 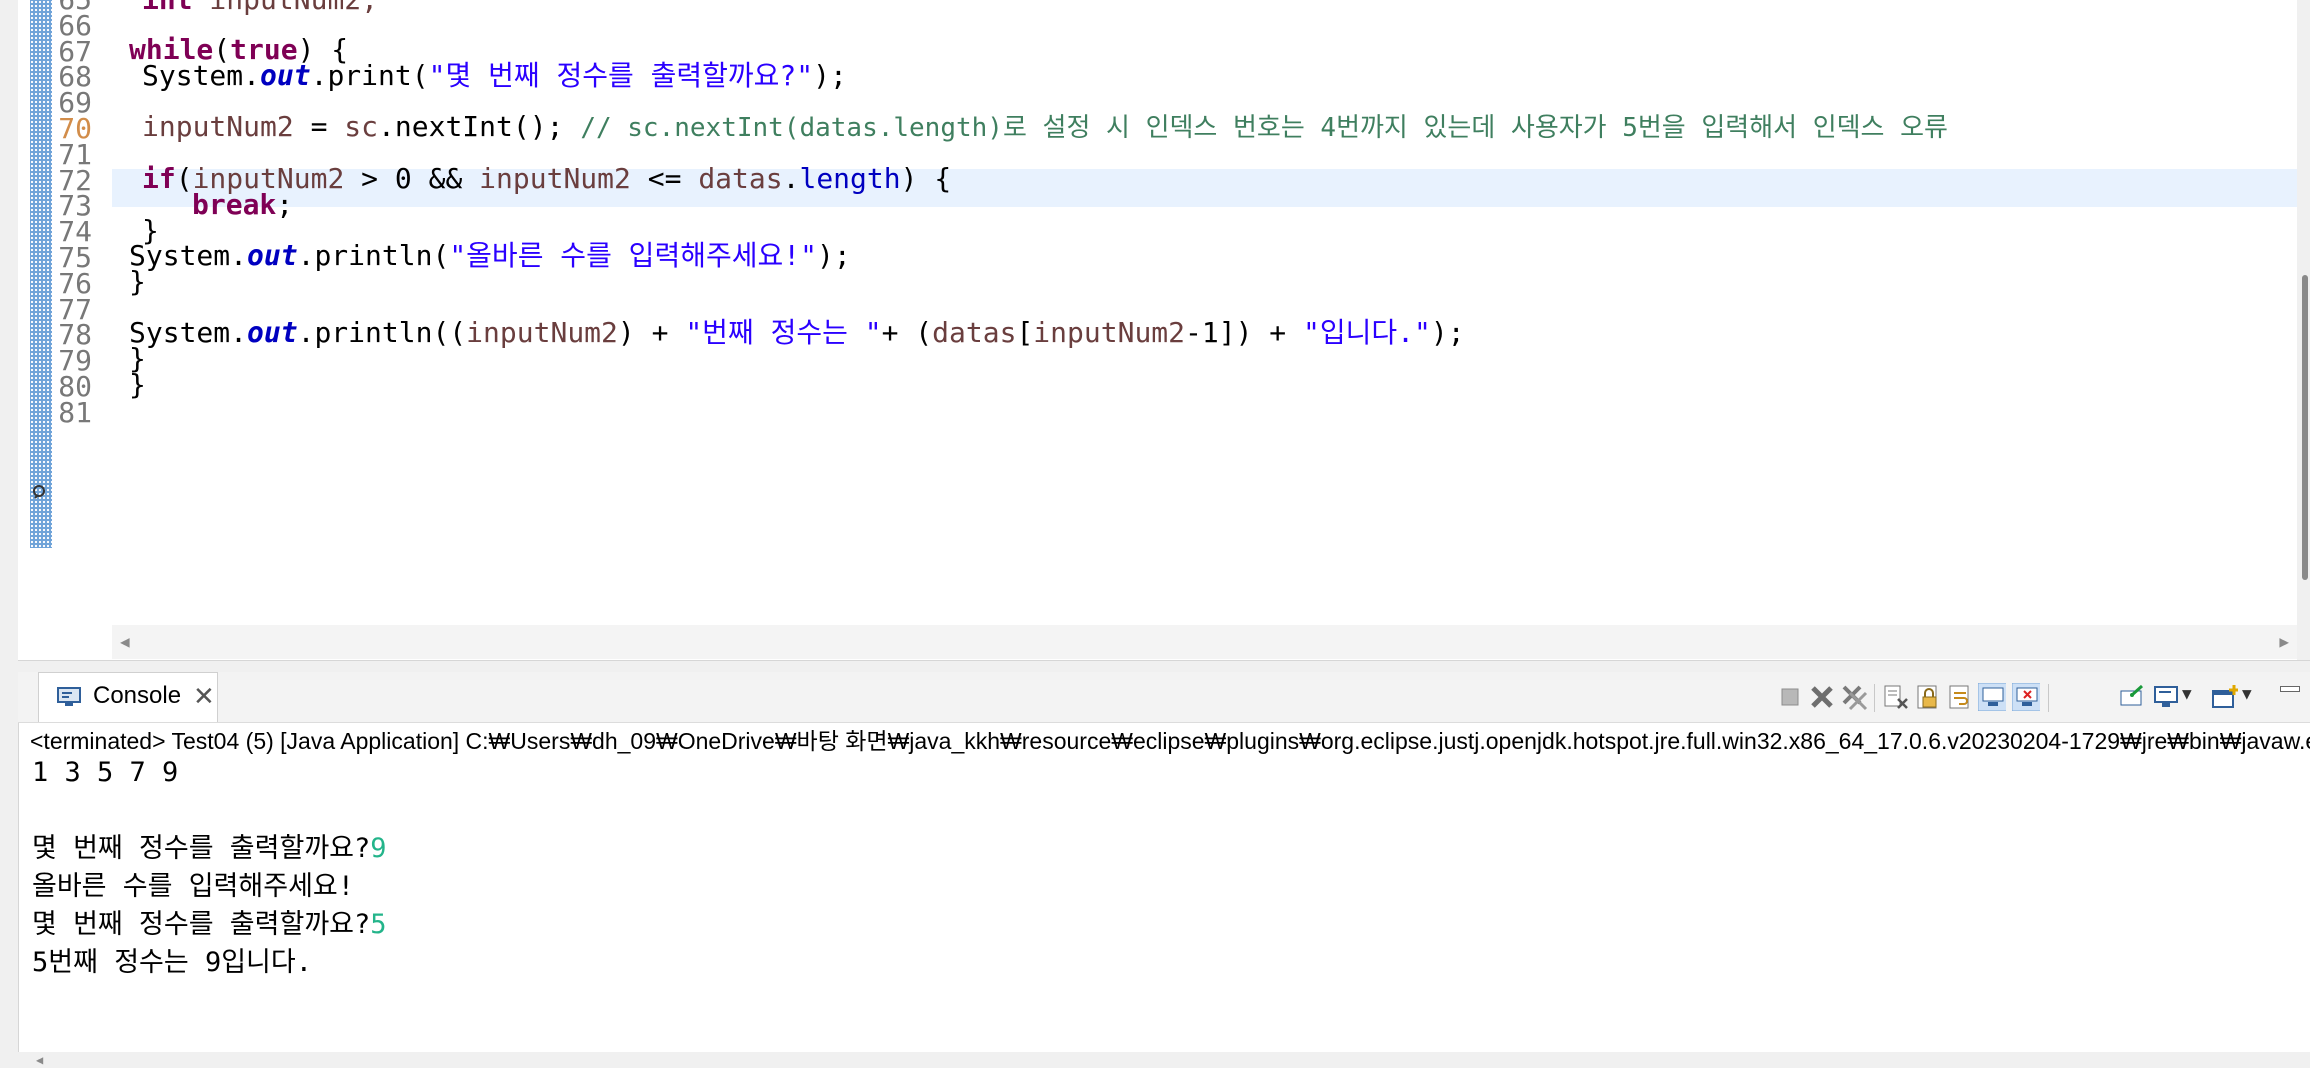 I want to click on console-tab-label: Console, so click(x=137, y=695).